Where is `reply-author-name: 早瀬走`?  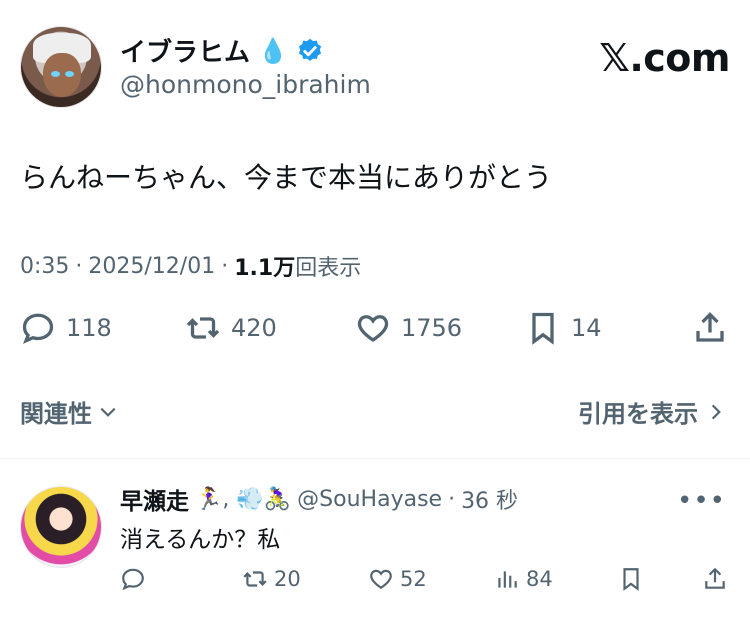
reply-author-name: 早瀬走 is located at coordinates (154, 499).